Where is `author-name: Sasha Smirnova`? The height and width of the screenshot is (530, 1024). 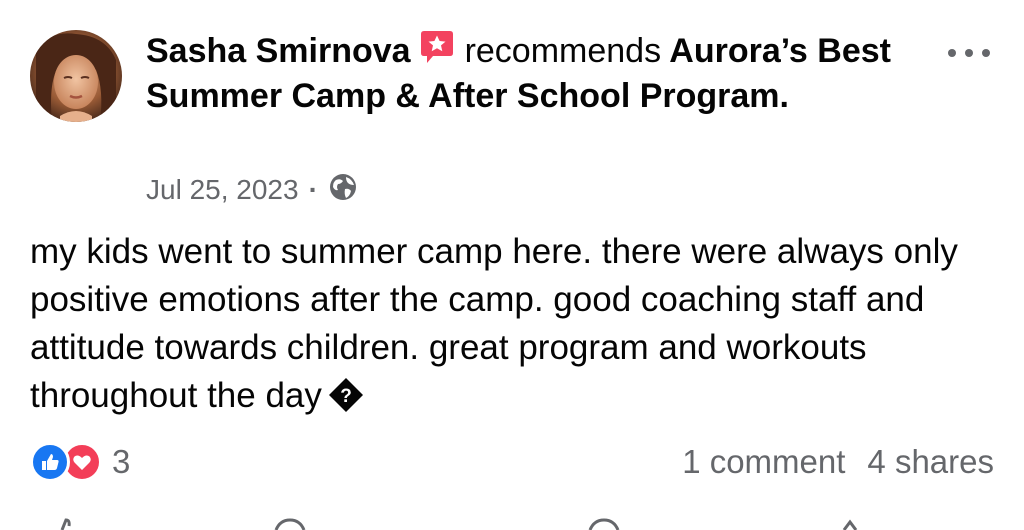
author-name: Sasha Smirnova is located at coordinates (278, 51).